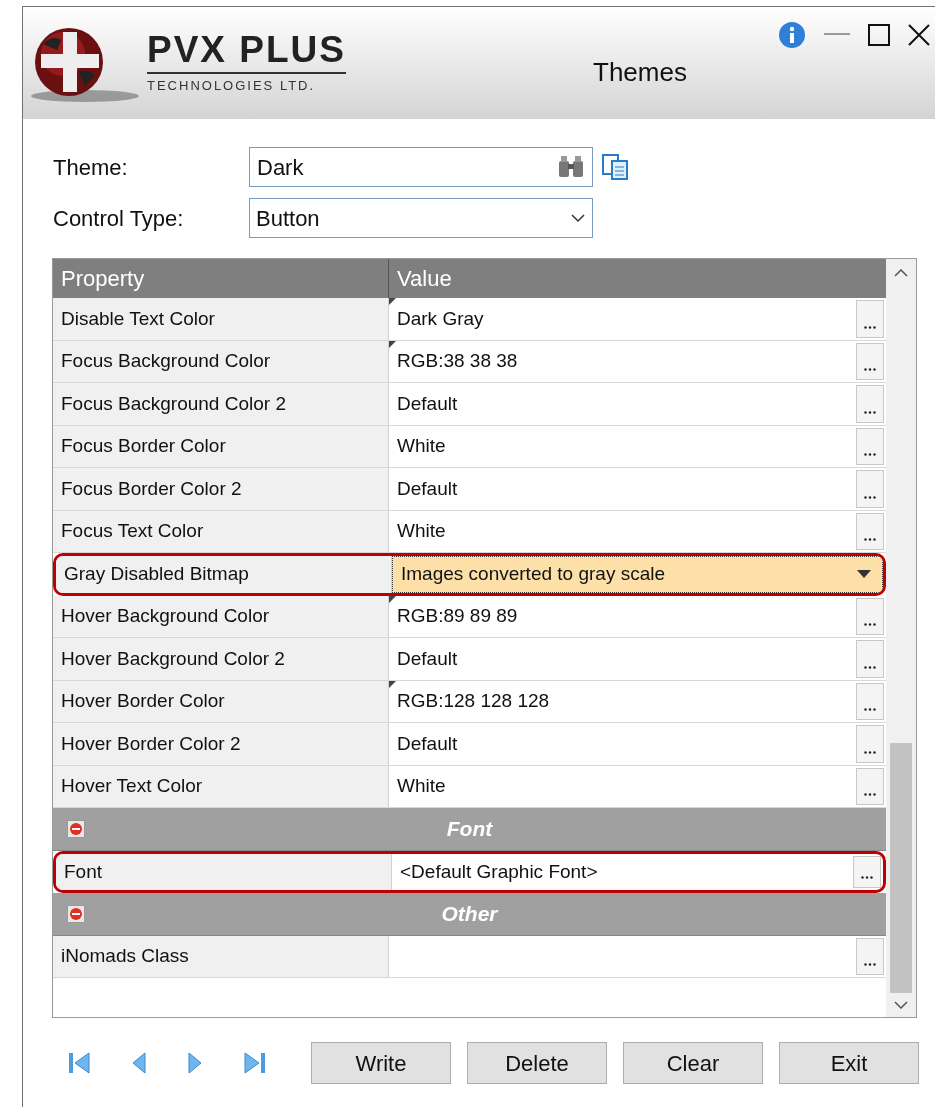 The height and width of the screenshot is (1107, 935). Describe the element at coordinates (571, 167) in the screenshot. I see `binoculars-icon` at that location.